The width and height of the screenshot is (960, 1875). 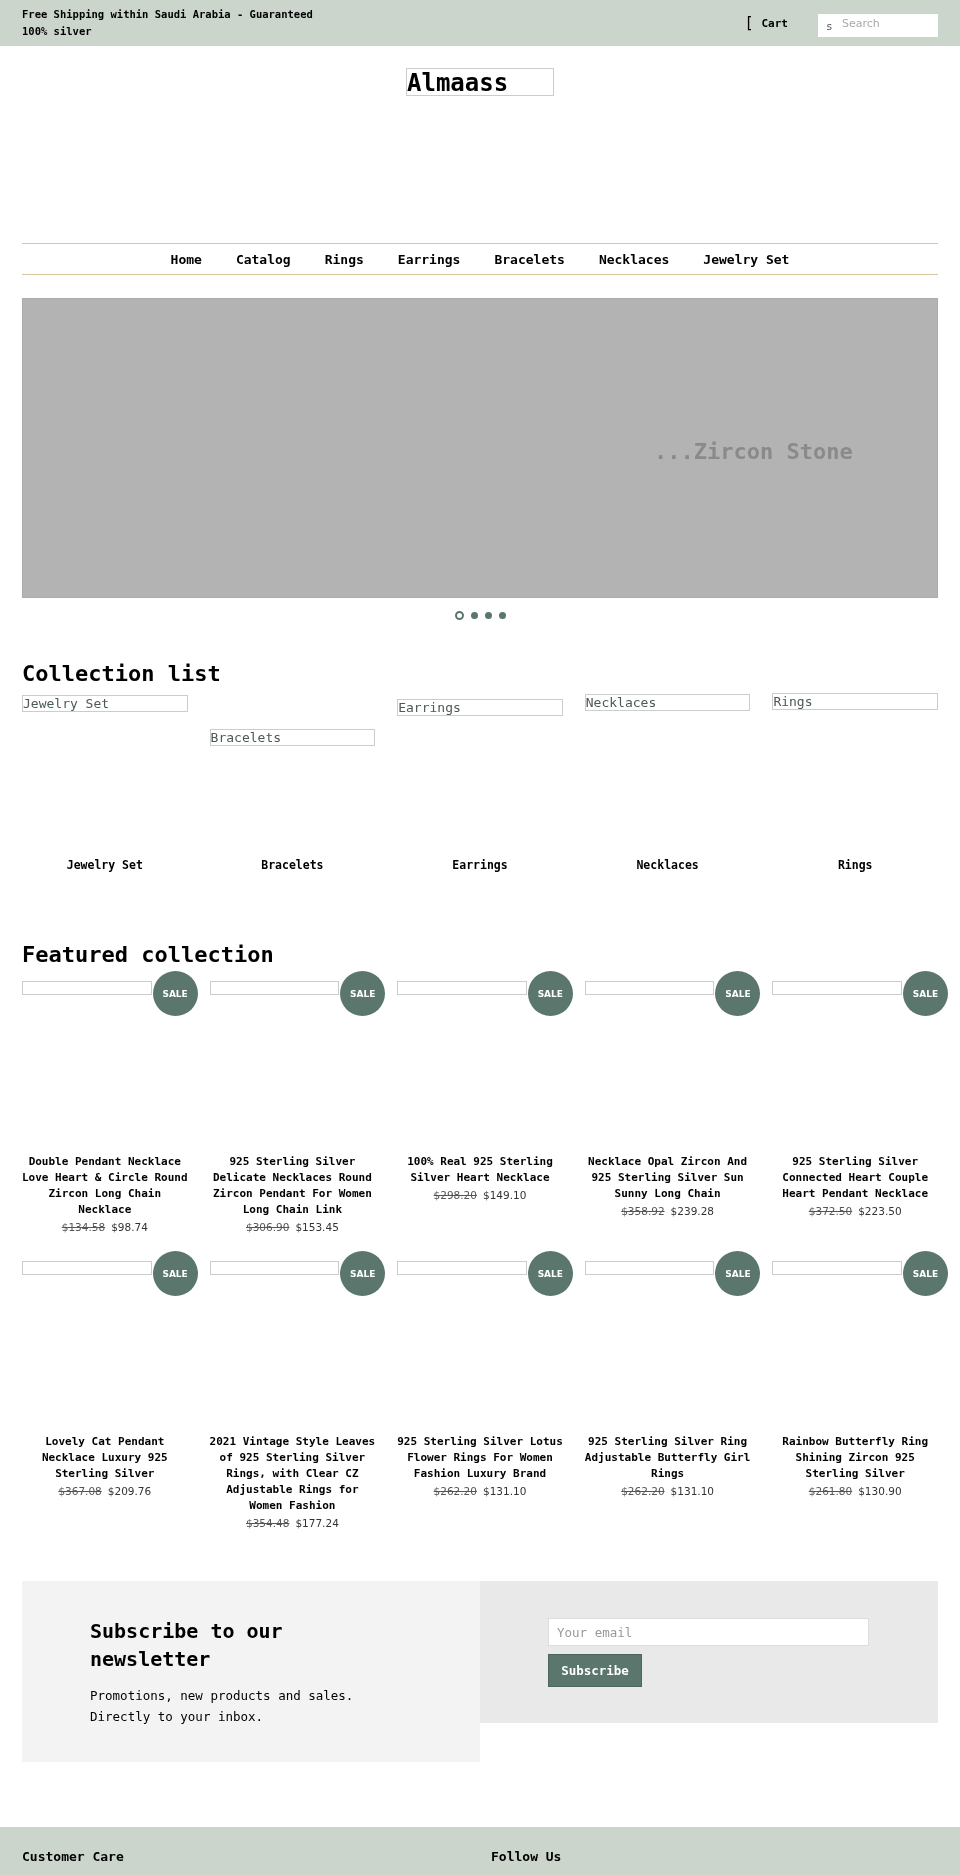 What do you see at coordinates (168, 23) in the screenshot?
I see `announcement-text: Free Shipping within Saudi Arabia - Guaranteed 100% silver` at bounding box center [168, 23].